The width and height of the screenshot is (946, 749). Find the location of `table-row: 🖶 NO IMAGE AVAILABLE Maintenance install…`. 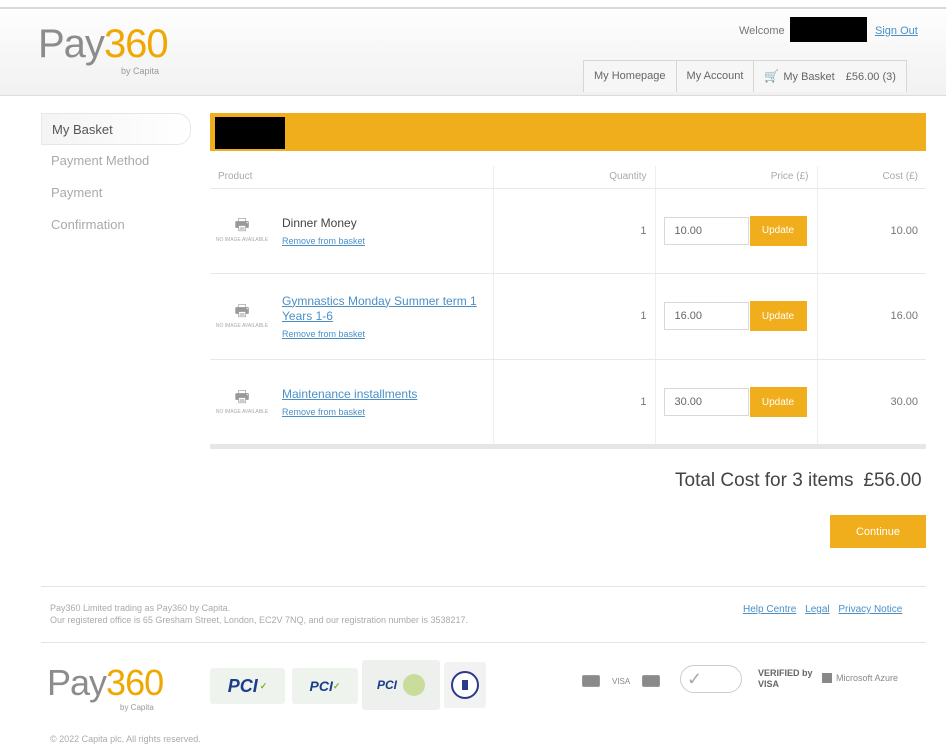

table-row: 🖶 NO IMAGE AVAILABLE Maintenance install… is located at coordinates (568, 402).